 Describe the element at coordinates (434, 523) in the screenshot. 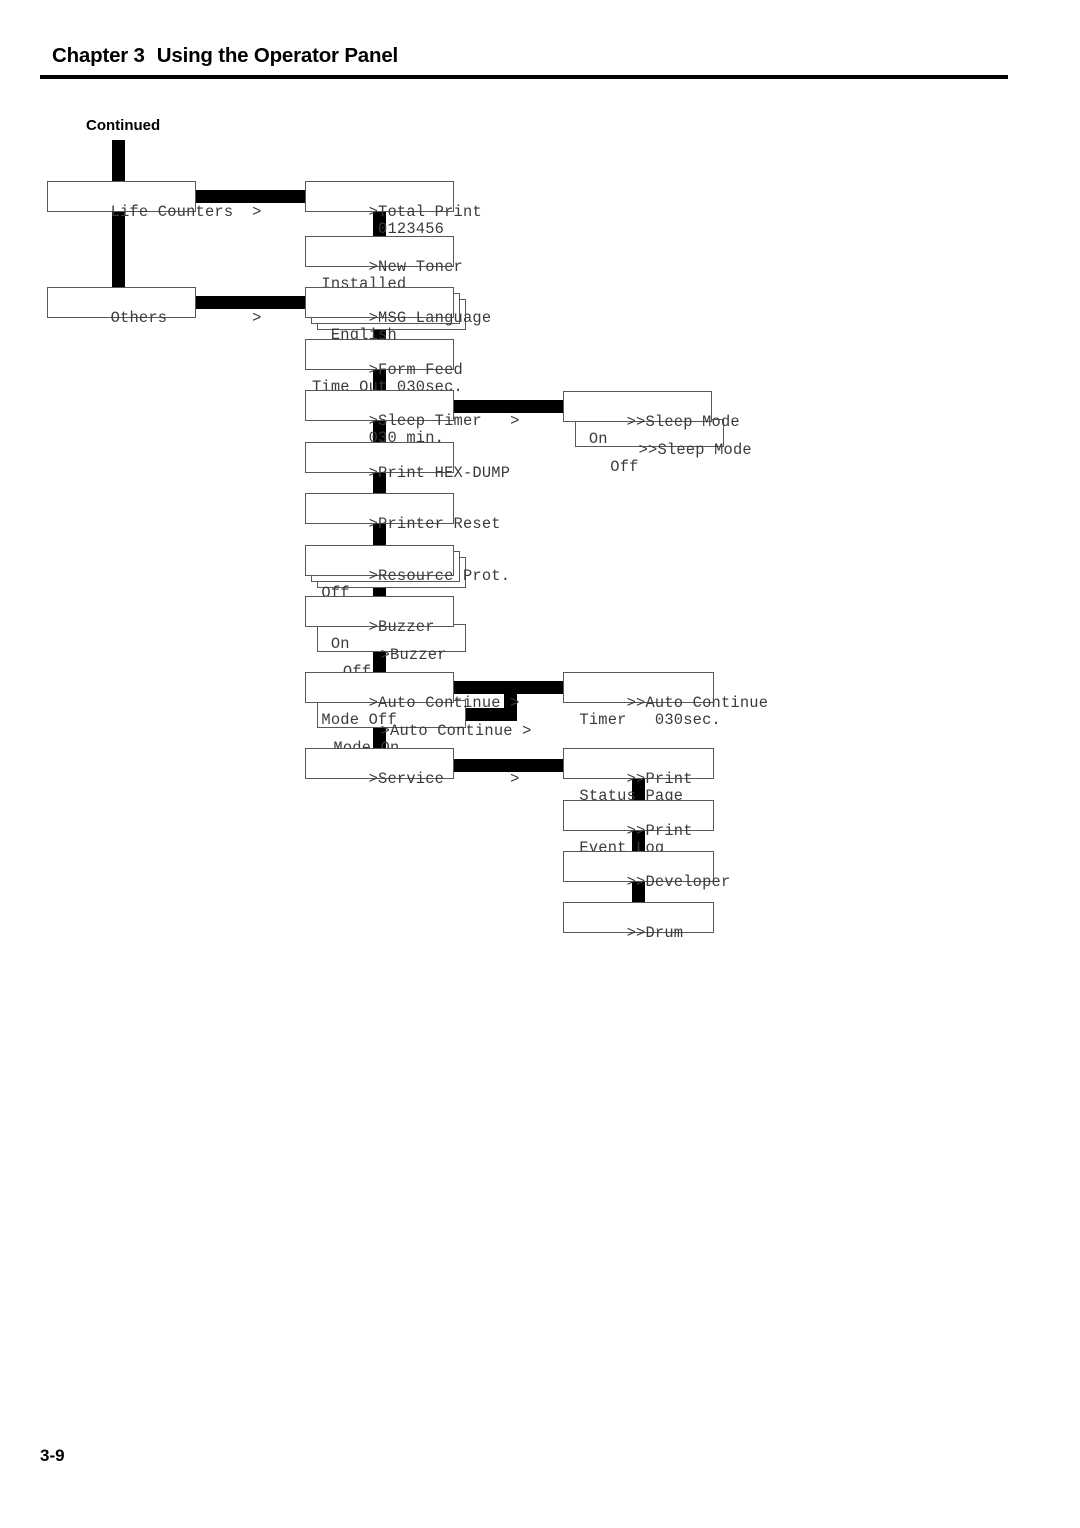

I see `menu-box-printer-reset-line1: >Printer Reset` at that location.